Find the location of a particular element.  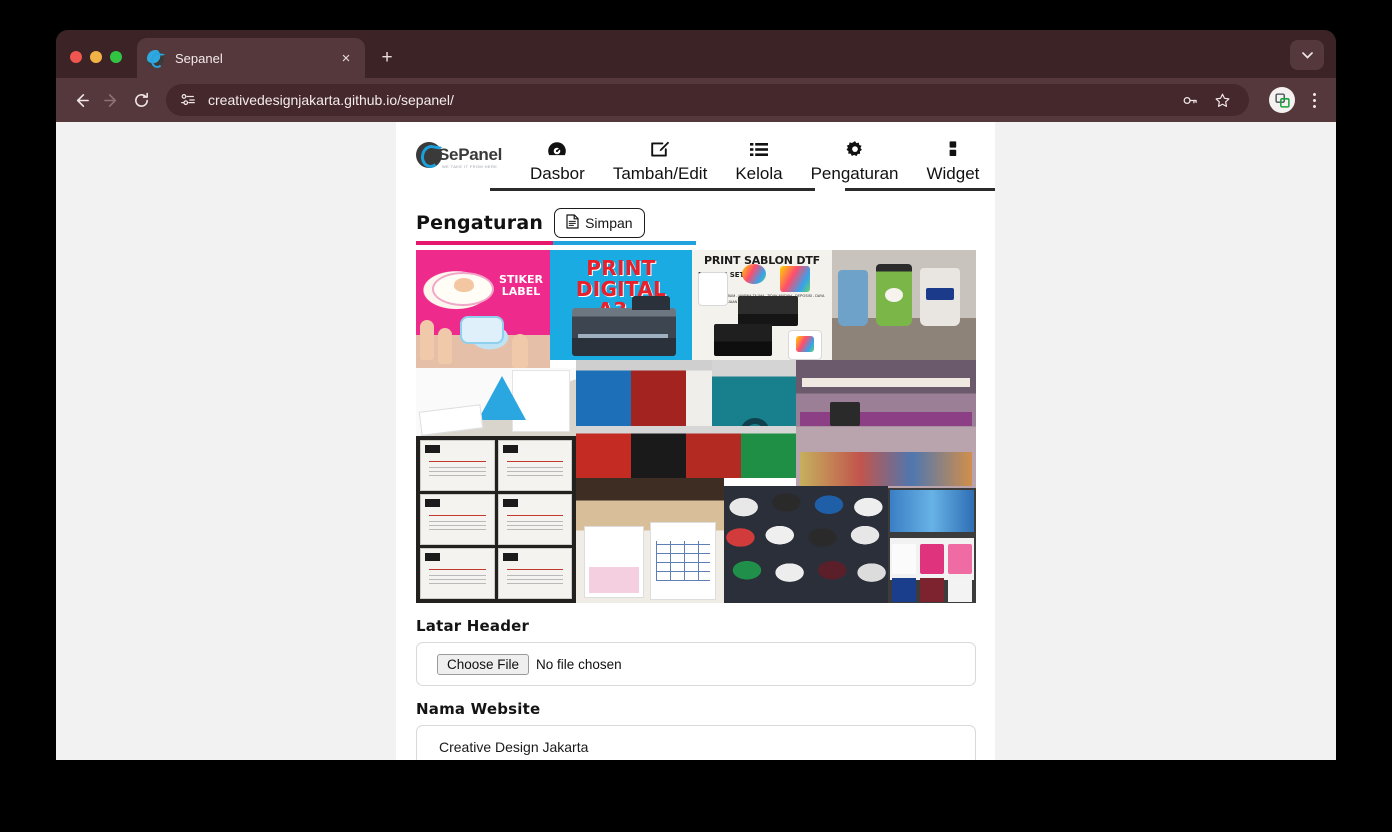

chevron-down-icon is located at coordinates (1307, 55).